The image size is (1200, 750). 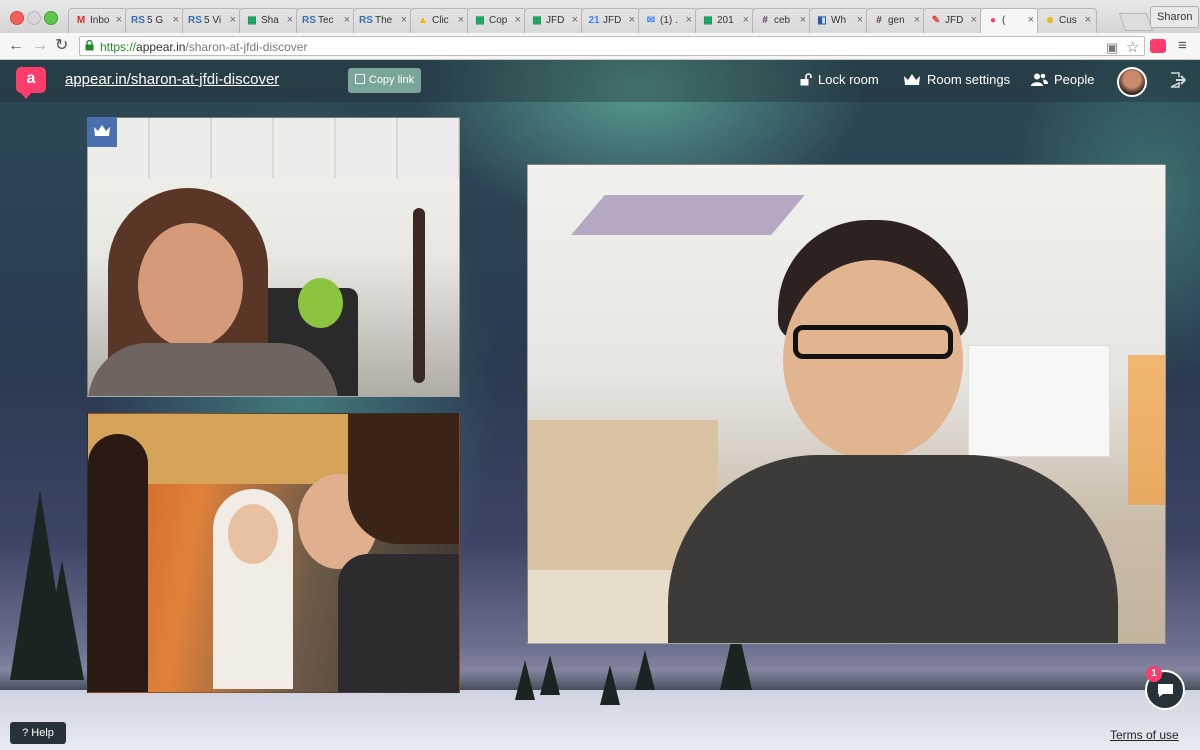 What do you see at coordinates (956, 79) in the screenshot?
I see `room-settings-button: Room settings` at bounding box center [956, 79].